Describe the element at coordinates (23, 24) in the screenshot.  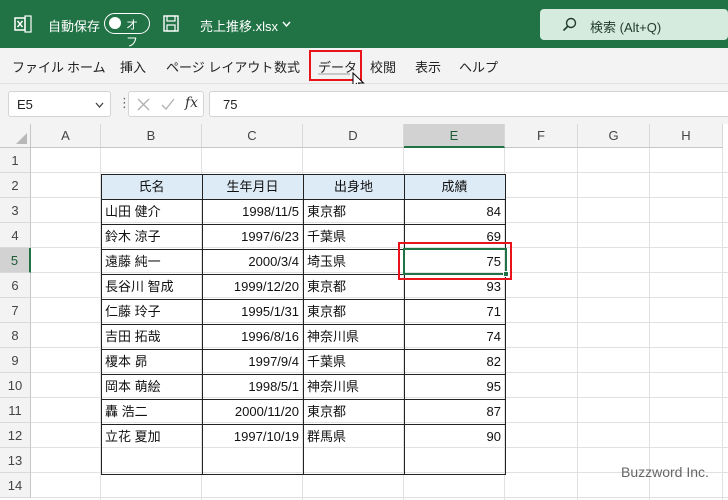
I see `excel-logo-icon` at that location.